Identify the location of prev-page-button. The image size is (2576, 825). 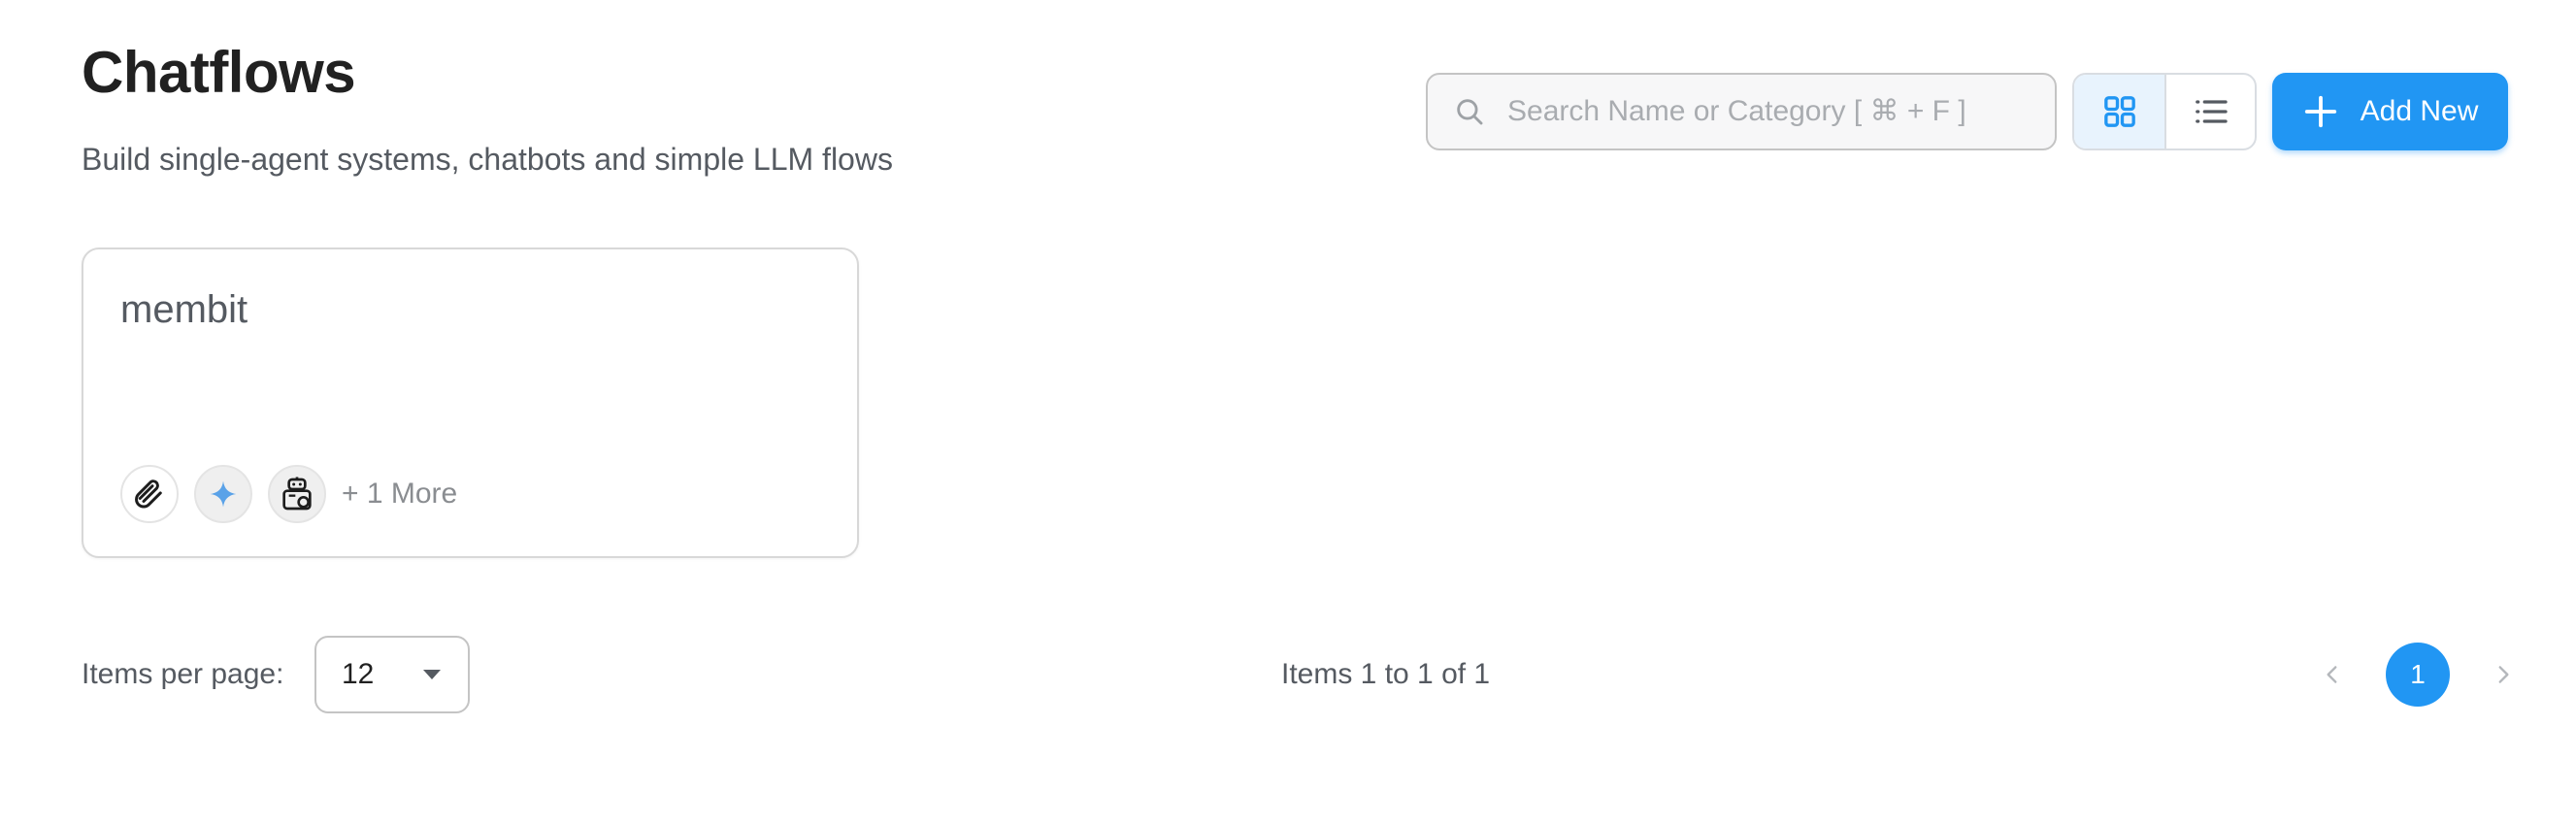
(2332, 675).